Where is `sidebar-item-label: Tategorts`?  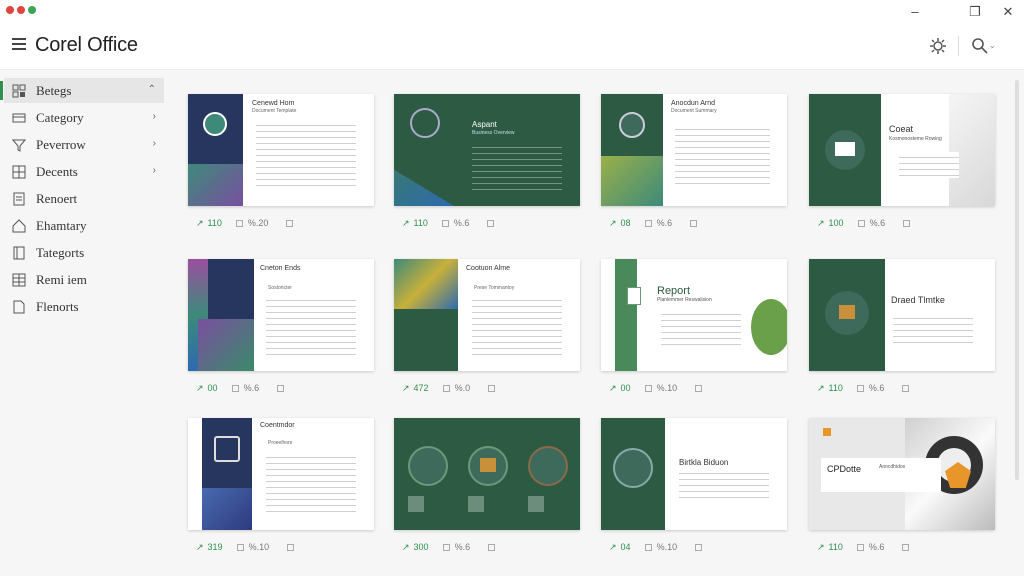
sidebar-item-label: Tategorts is located at coordinates (60, 252).